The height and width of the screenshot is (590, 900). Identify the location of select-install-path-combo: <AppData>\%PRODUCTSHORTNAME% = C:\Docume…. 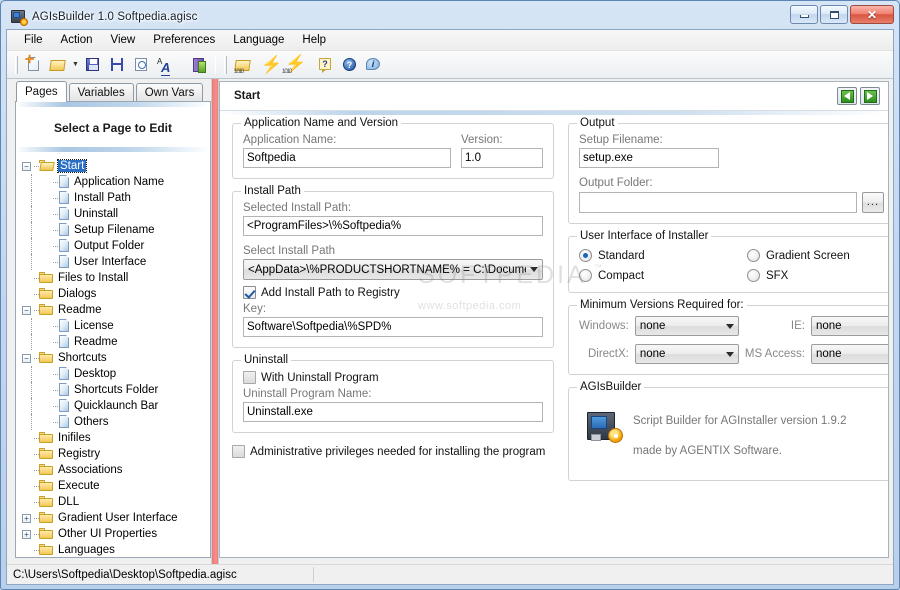
(393, 269).